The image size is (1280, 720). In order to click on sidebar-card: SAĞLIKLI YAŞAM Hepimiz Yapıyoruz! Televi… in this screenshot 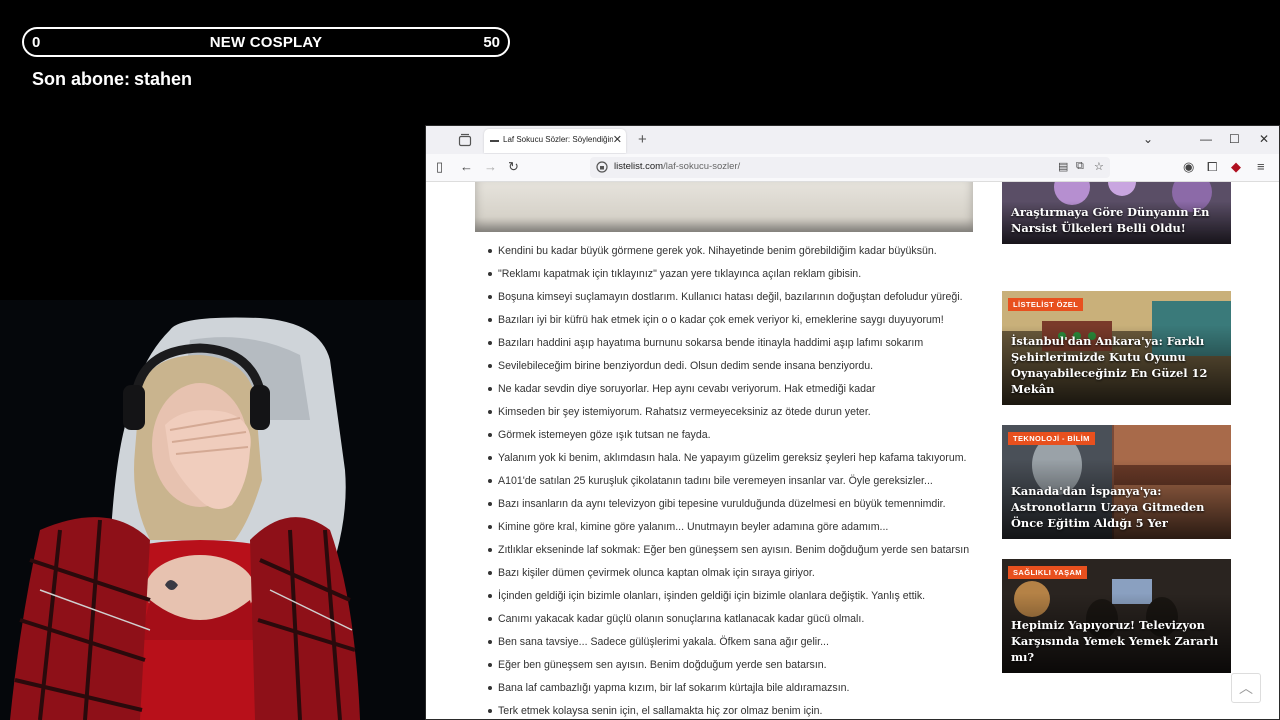, I will do `click(1116, 616)`.